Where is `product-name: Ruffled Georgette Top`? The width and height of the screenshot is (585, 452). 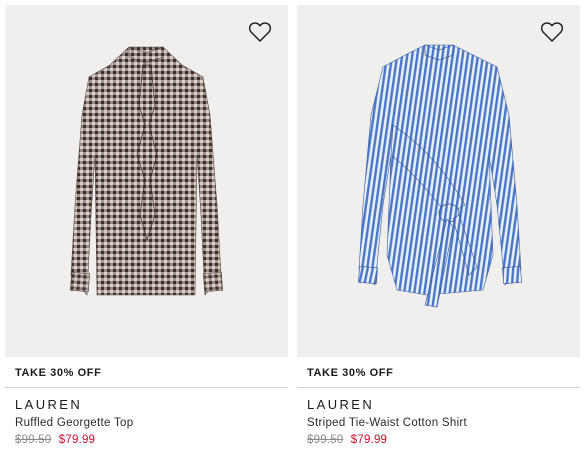
product-name: Ruffled Georgette Top is located at coordinates (74, 423).